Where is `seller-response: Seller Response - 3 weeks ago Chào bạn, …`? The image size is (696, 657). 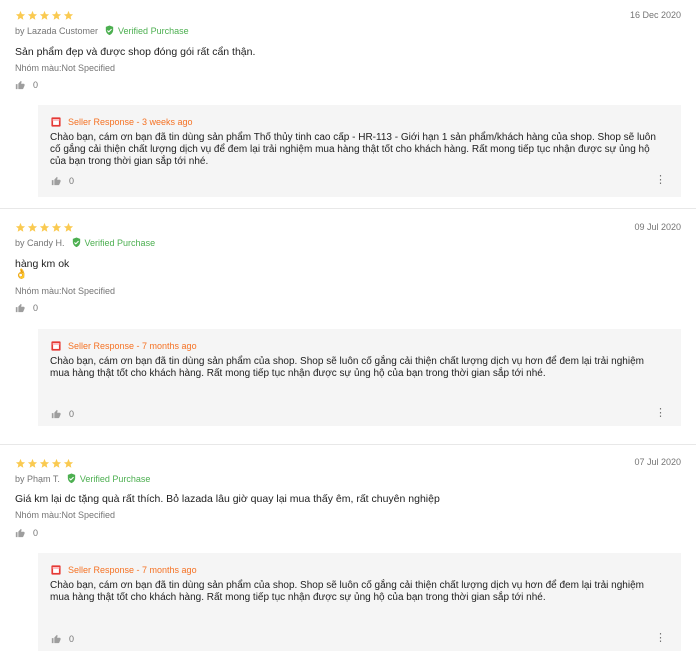 seller-response: Seller Response - 3 weeks ago Chào bạn, … is located at coordinates (359, 151).